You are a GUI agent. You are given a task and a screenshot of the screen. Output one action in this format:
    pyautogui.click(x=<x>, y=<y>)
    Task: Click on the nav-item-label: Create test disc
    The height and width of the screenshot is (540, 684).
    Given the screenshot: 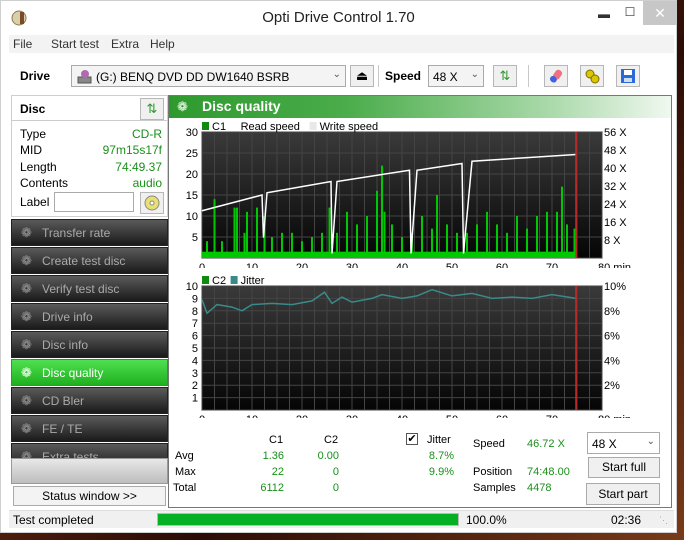 What is the action you would take?
    pyautogui.click(x=84, y=261)
    